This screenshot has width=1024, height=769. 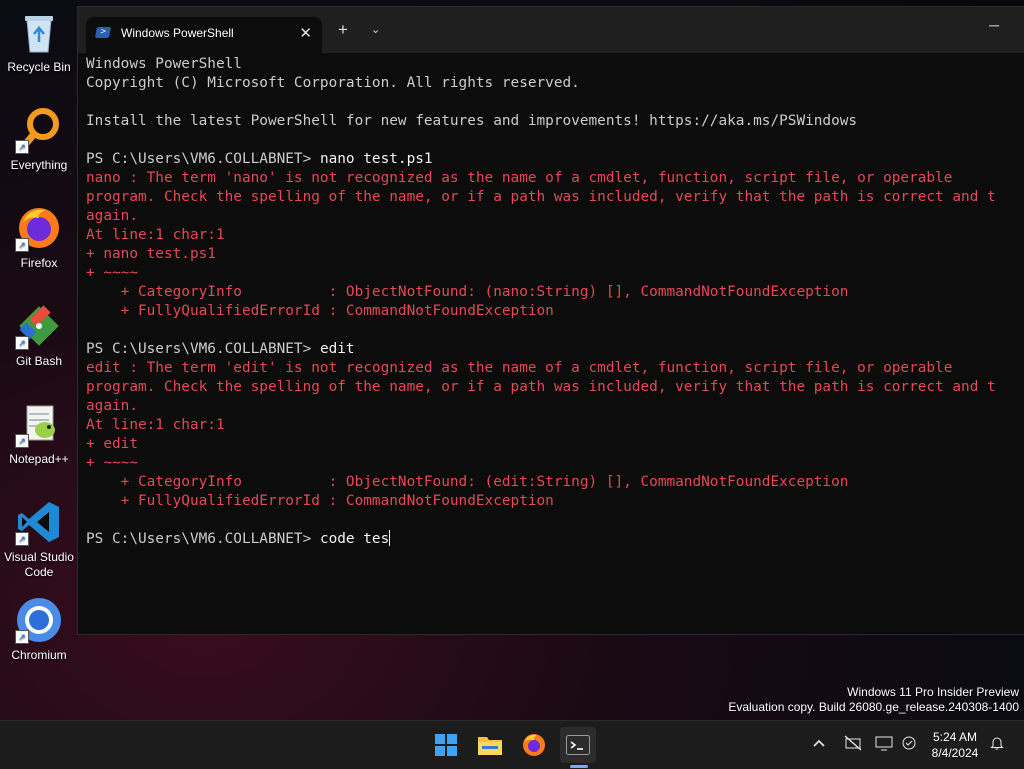 What do you see at coordinates (853, 744) in the screenshot?
I see `network-off-icon` at bounding box center [853, 744].